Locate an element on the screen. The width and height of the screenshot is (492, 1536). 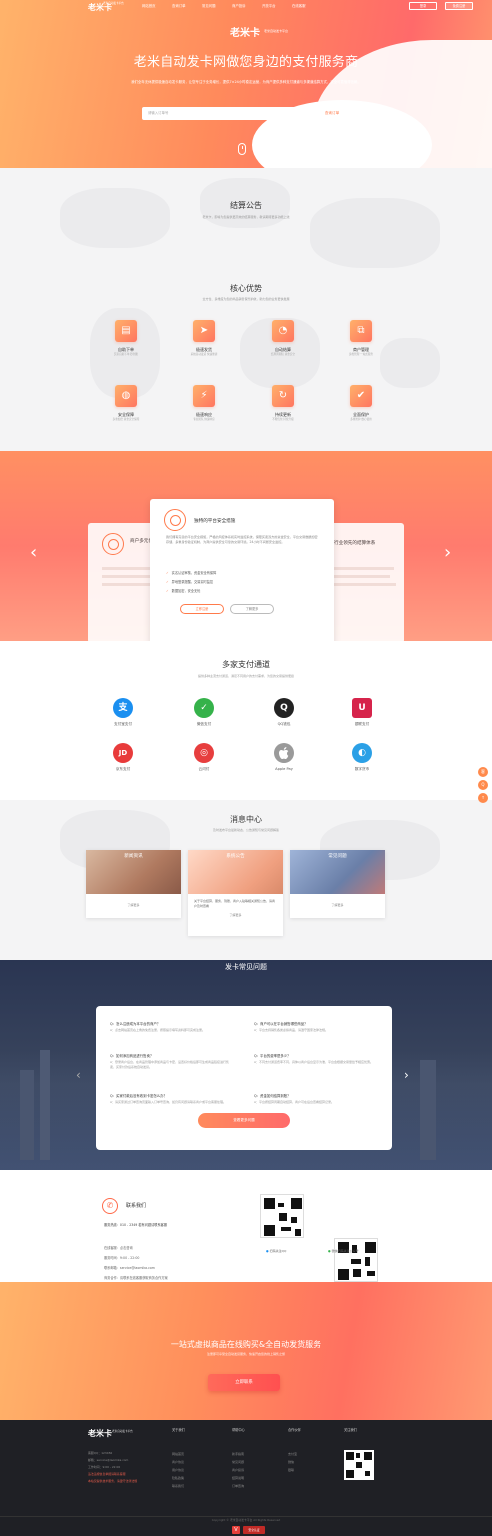
news-image: 常见问题 is located at coordinates (337, 872).